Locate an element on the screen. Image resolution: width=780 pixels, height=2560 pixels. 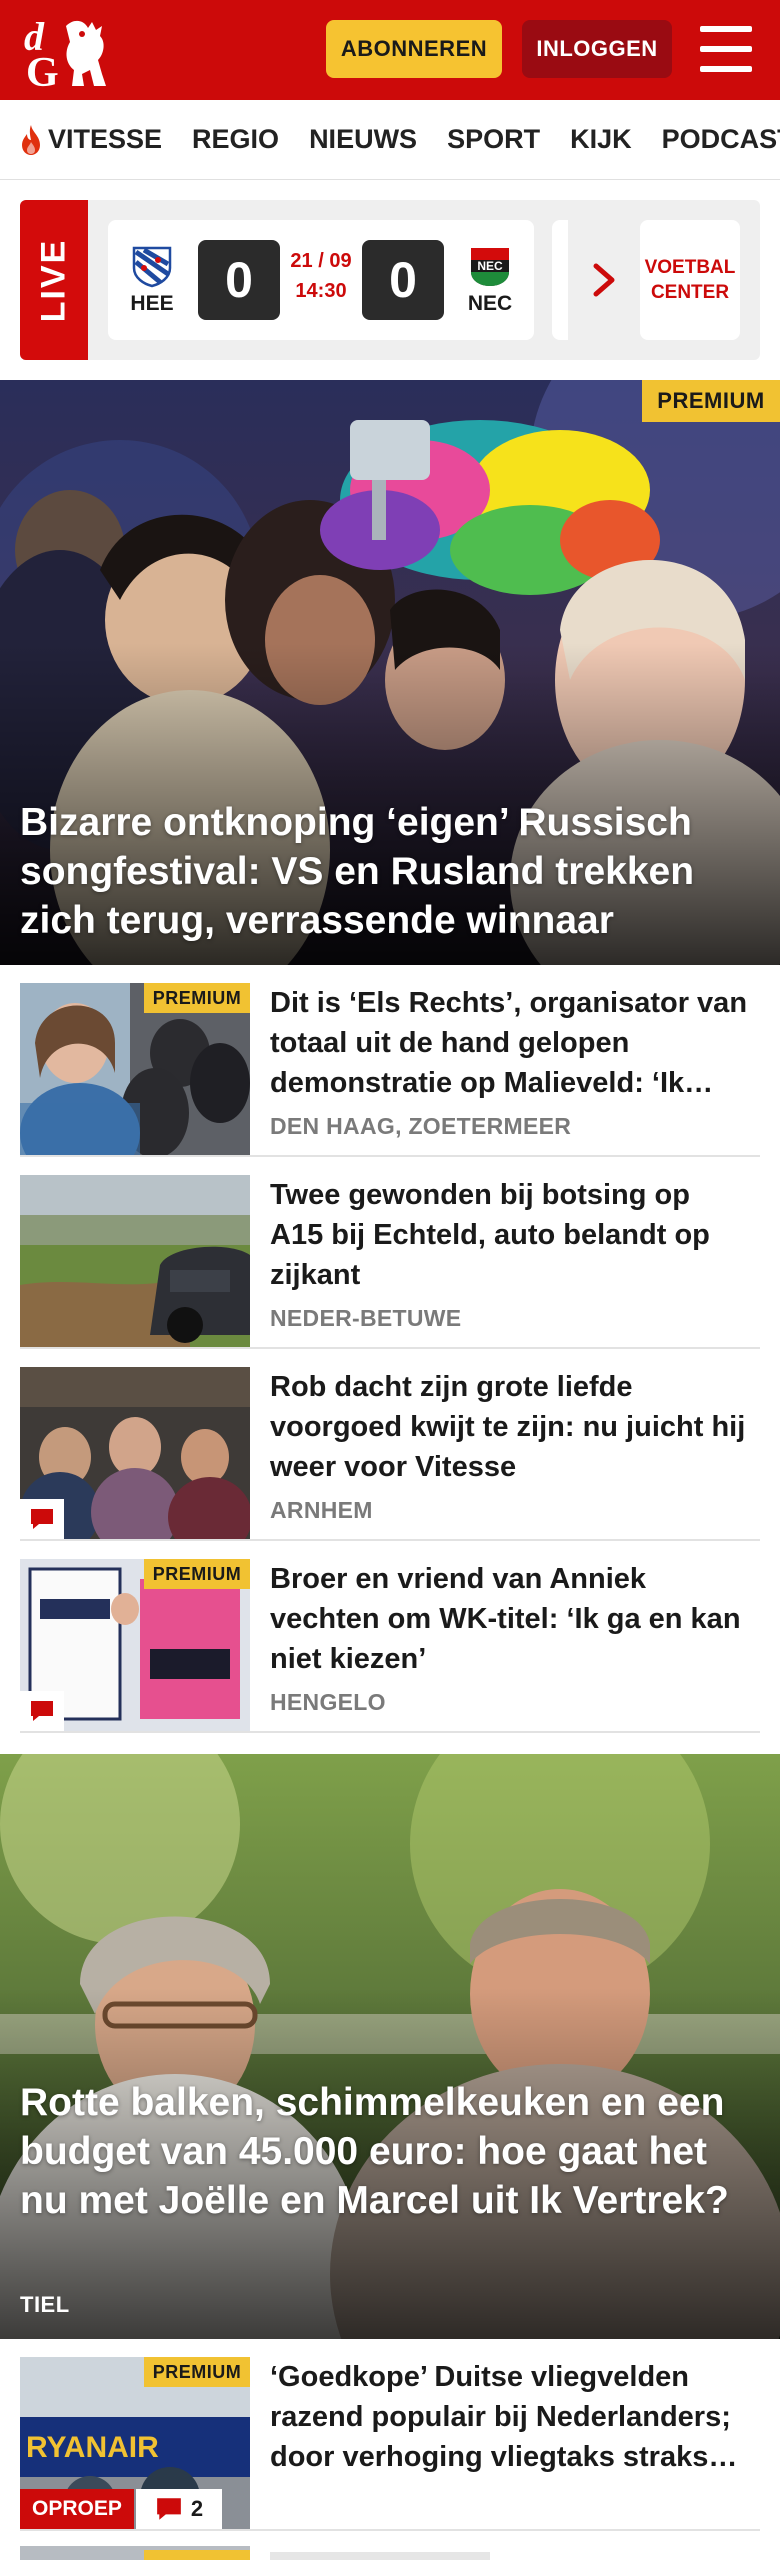
nav-item-regio: REGIO is located at coordinates (235, 139).